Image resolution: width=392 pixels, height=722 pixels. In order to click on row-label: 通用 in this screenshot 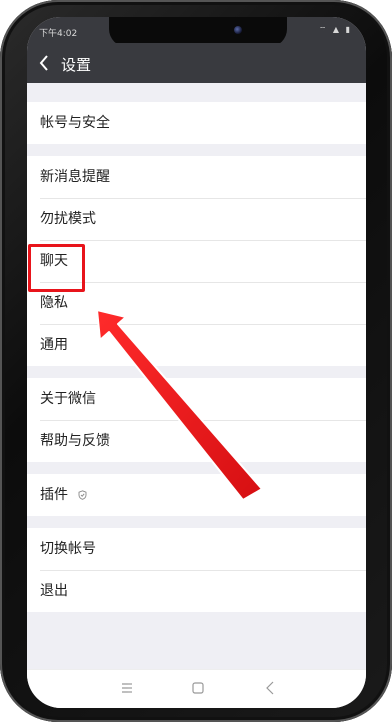, I will do `click(54, 345)`.